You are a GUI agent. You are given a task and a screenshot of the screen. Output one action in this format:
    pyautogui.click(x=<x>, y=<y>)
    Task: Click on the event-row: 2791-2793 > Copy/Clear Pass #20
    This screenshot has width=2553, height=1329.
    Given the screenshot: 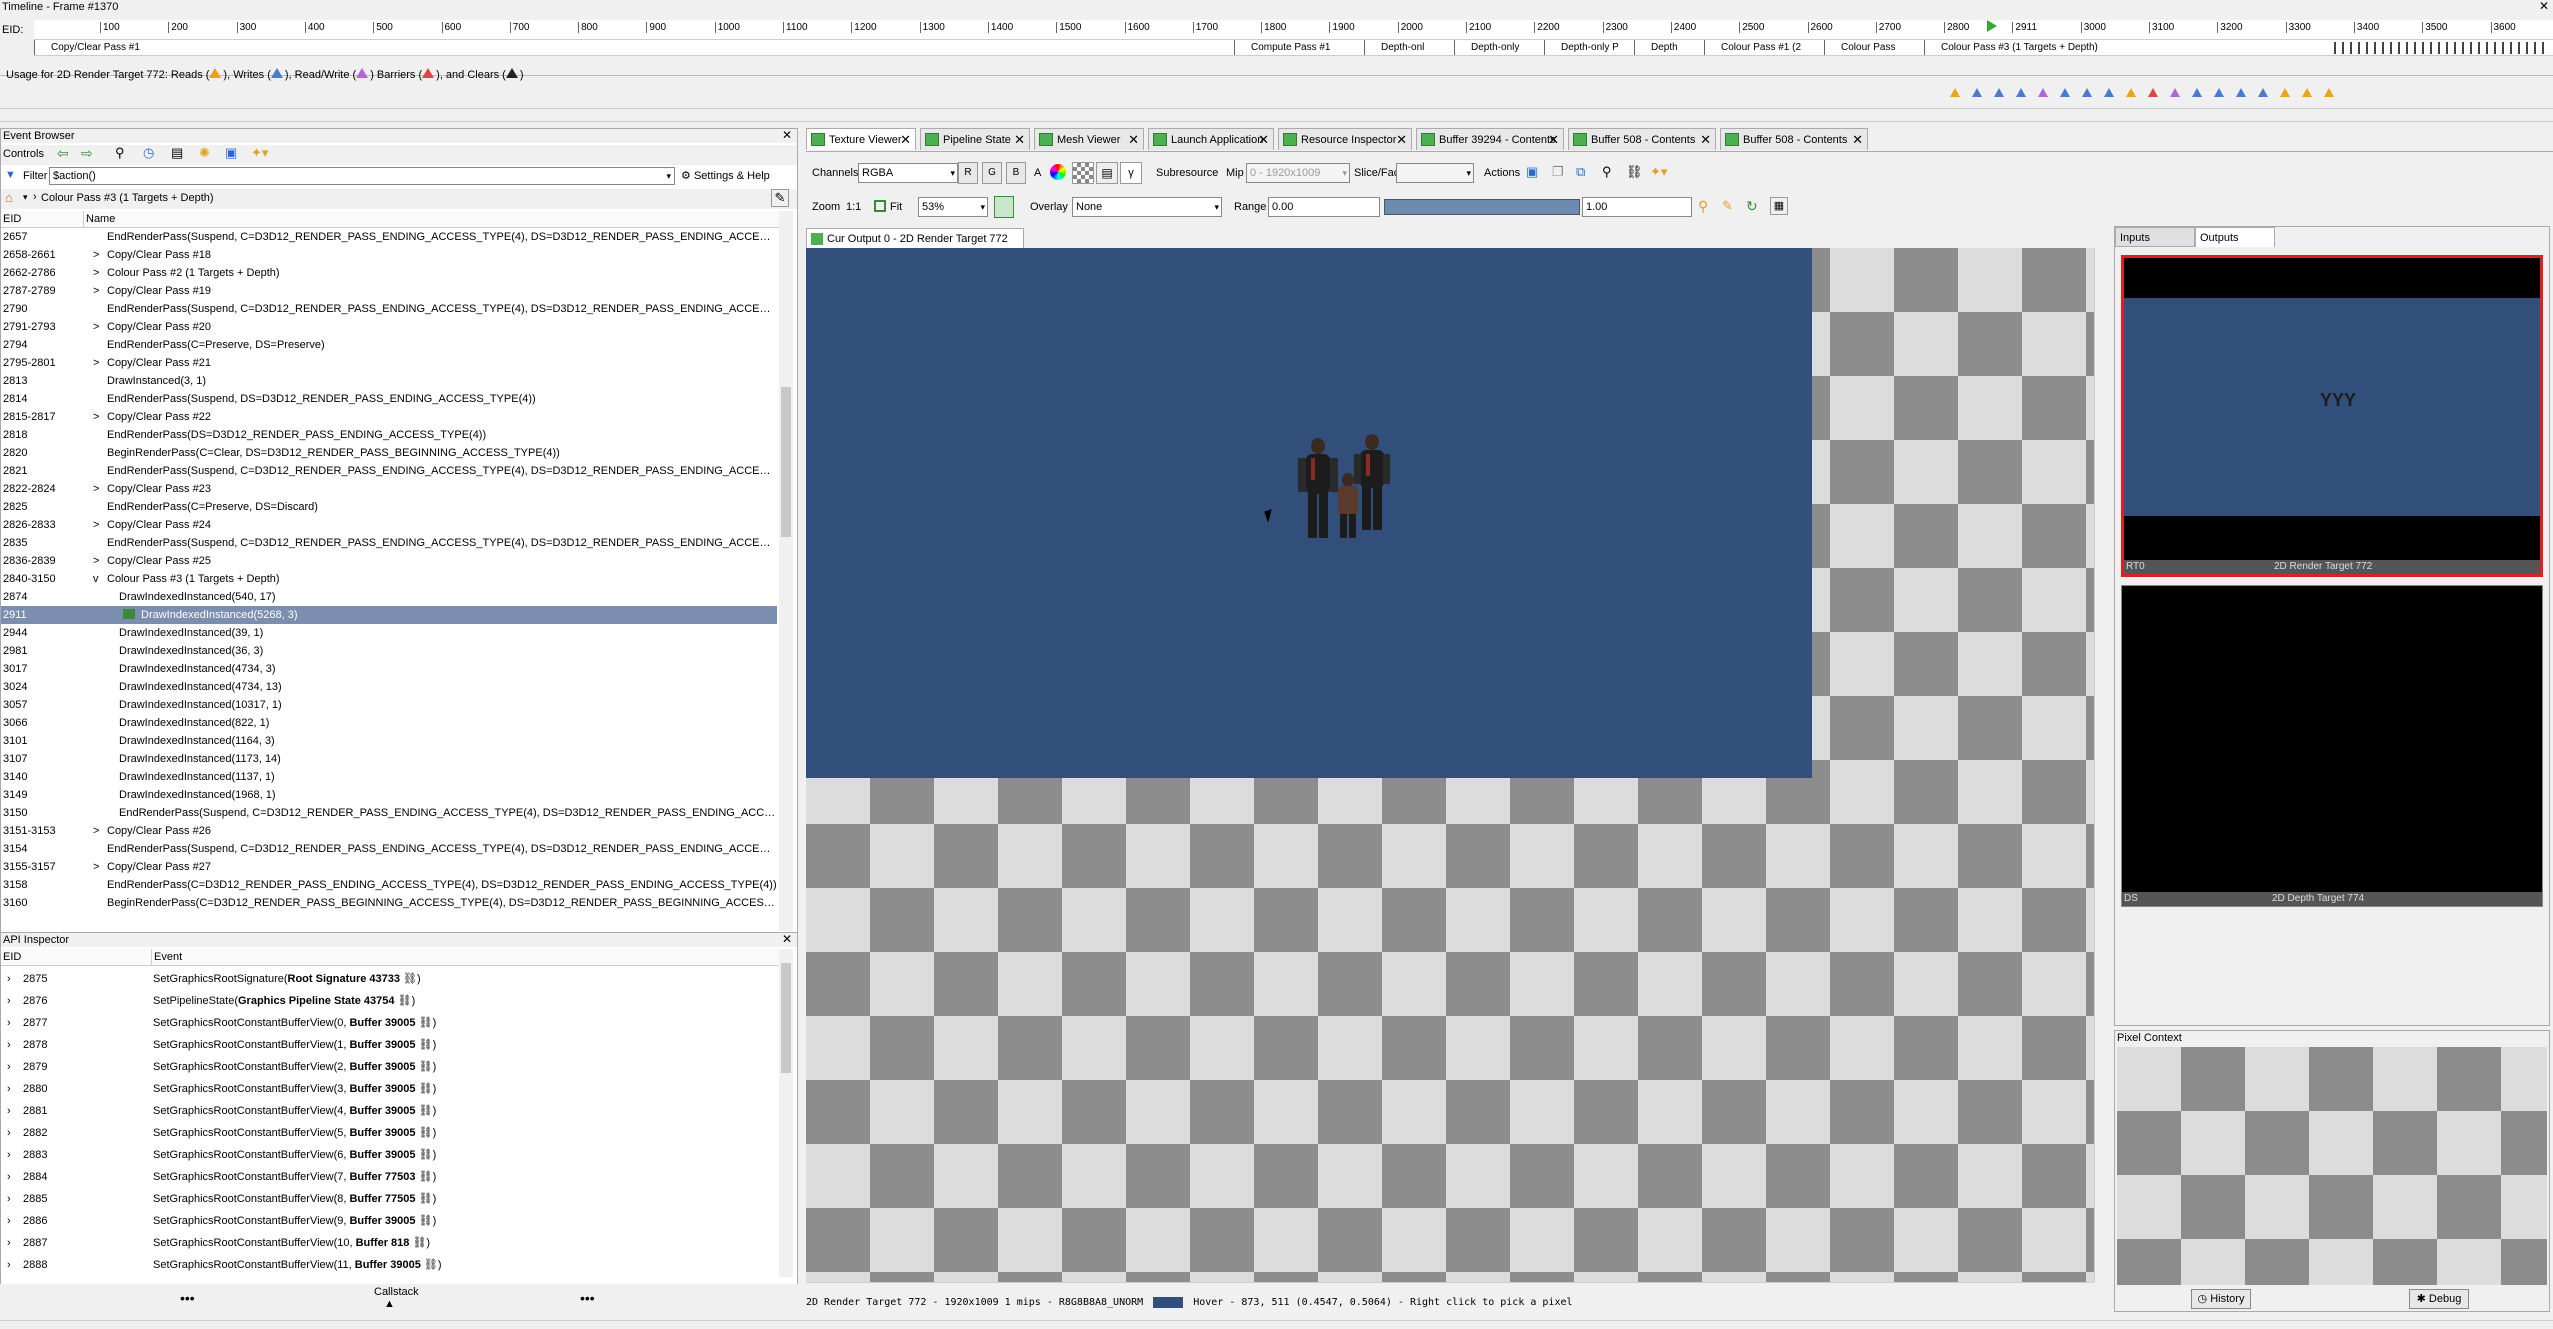 What is the action you would take?
    pyautogui.click(x=389, y=327)
    